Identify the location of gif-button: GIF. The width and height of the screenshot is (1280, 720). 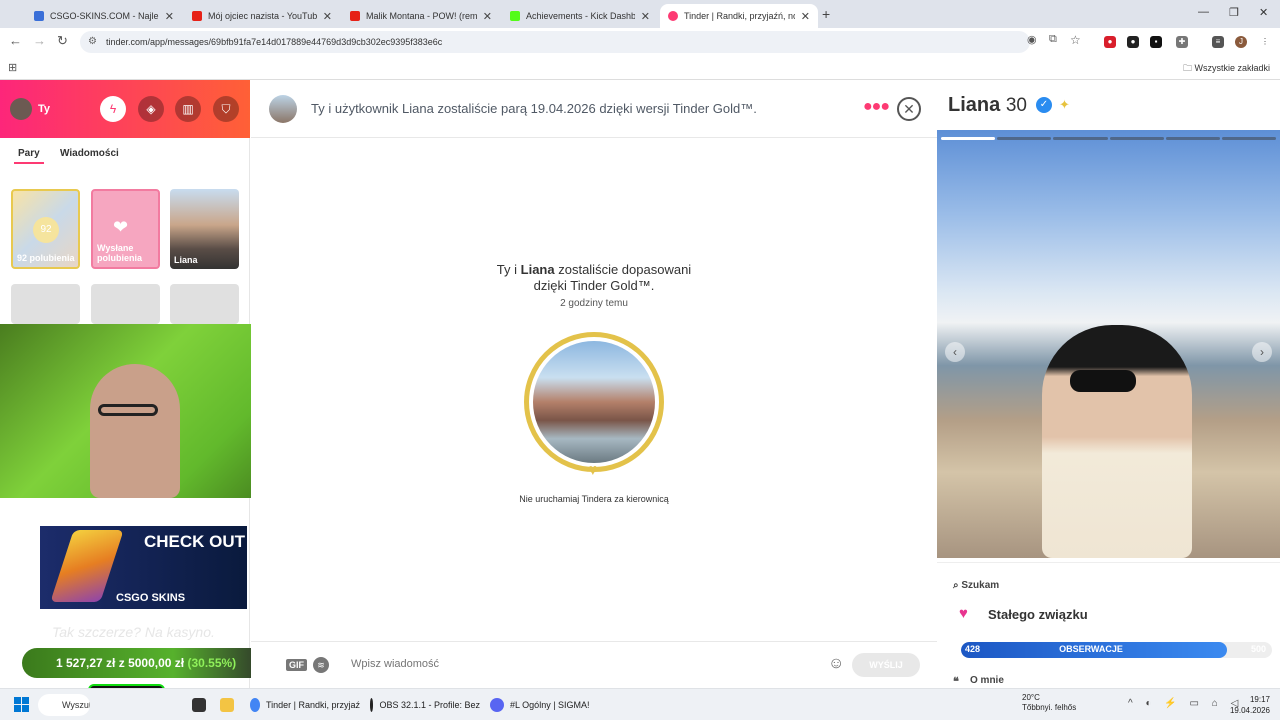
(296, 665).